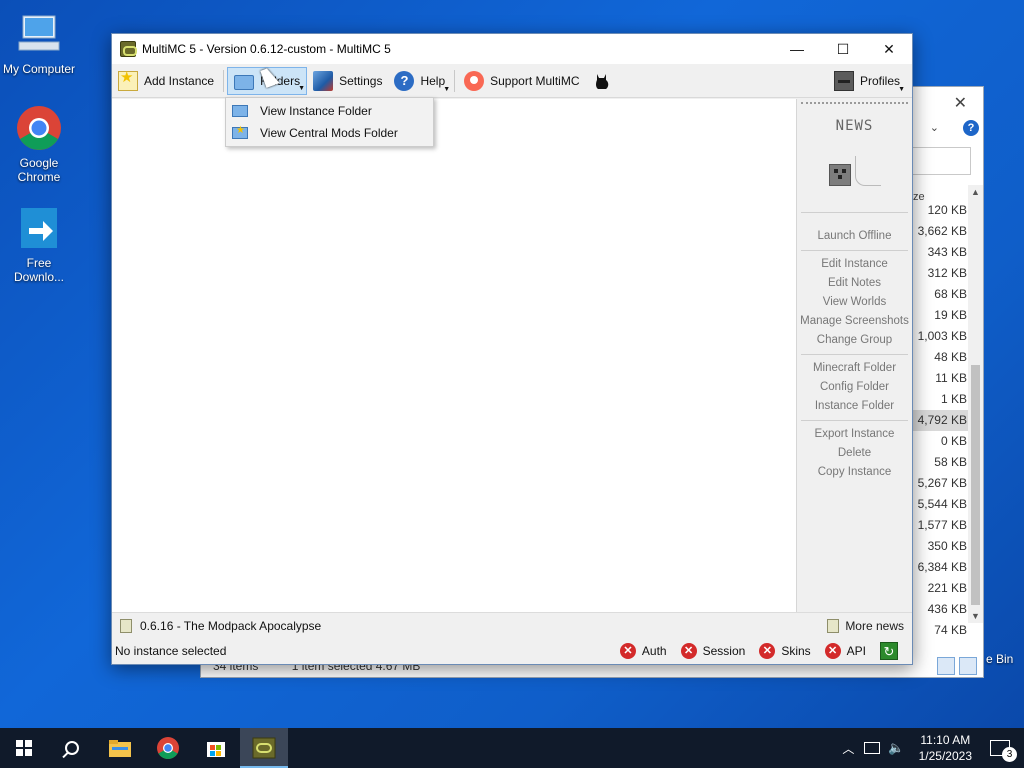 The width and height of the screenshot is (1024, 768). Describe the element at coordinates (941, 567) in the screenshot. I see `file-size-cell: 6,384 KB` at that location.